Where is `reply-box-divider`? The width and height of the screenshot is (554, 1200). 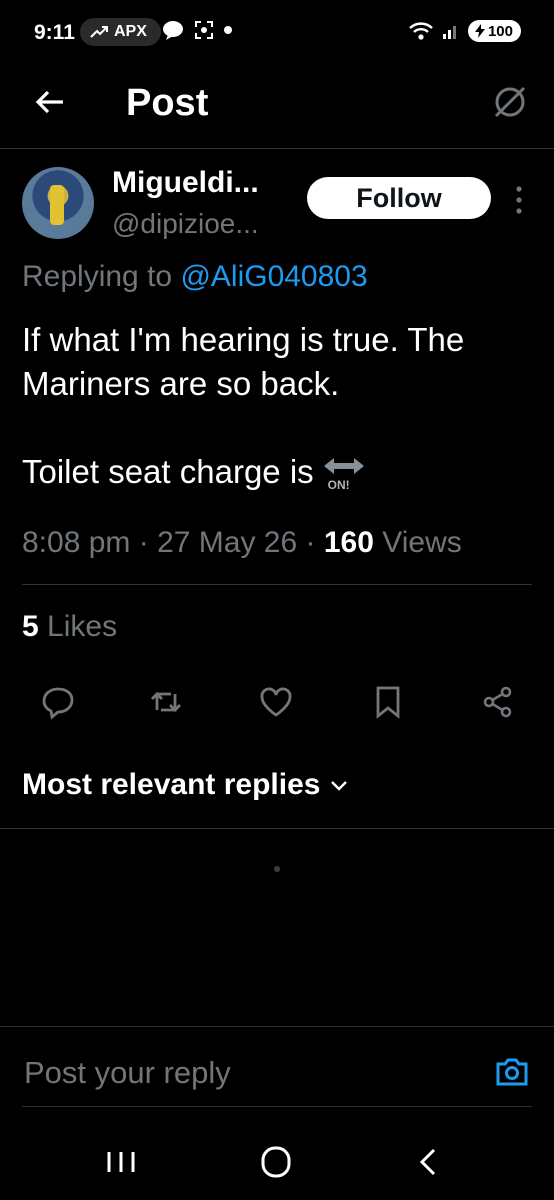
reply-box-divider is located at coordinates (277, 1026).